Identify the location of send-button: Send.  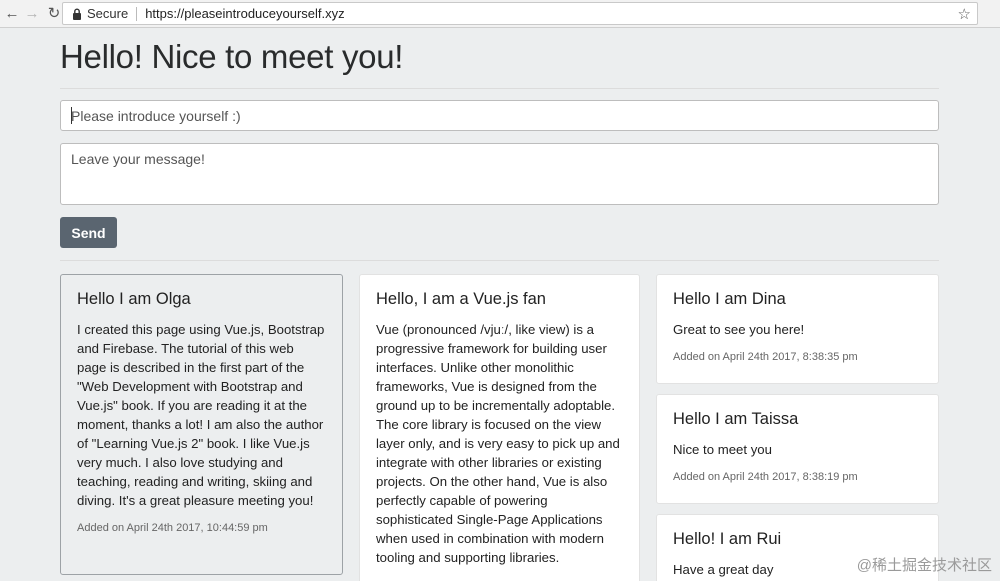
(88, 232).